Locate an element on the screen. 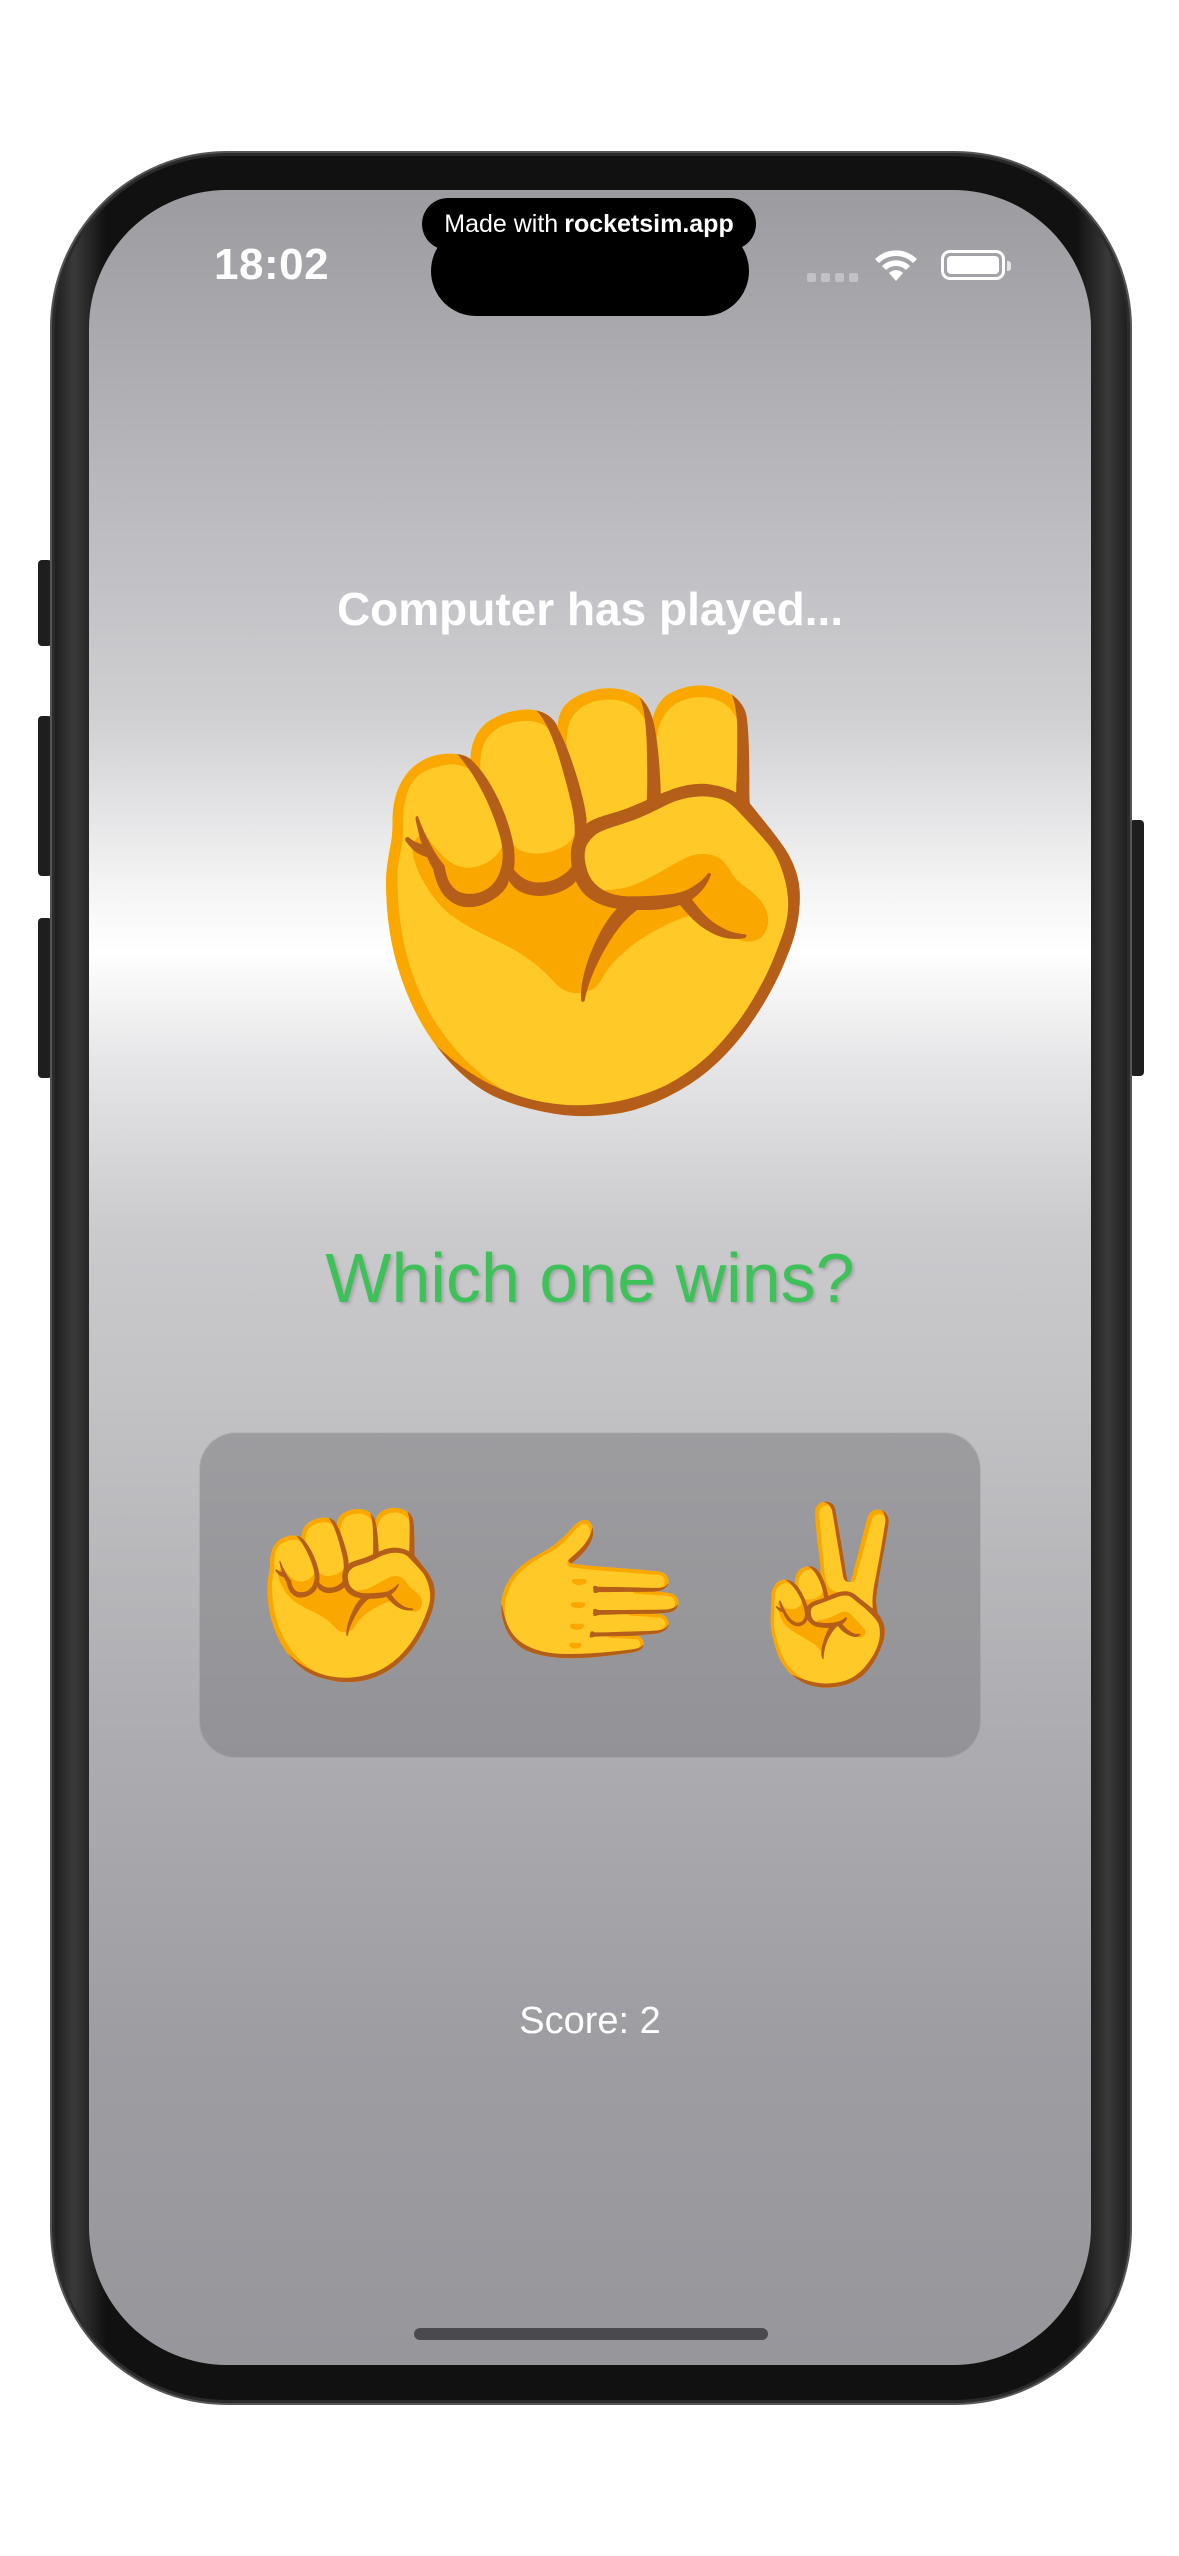  scissors-button: ✌️ is located at coordinates (830, 1595).